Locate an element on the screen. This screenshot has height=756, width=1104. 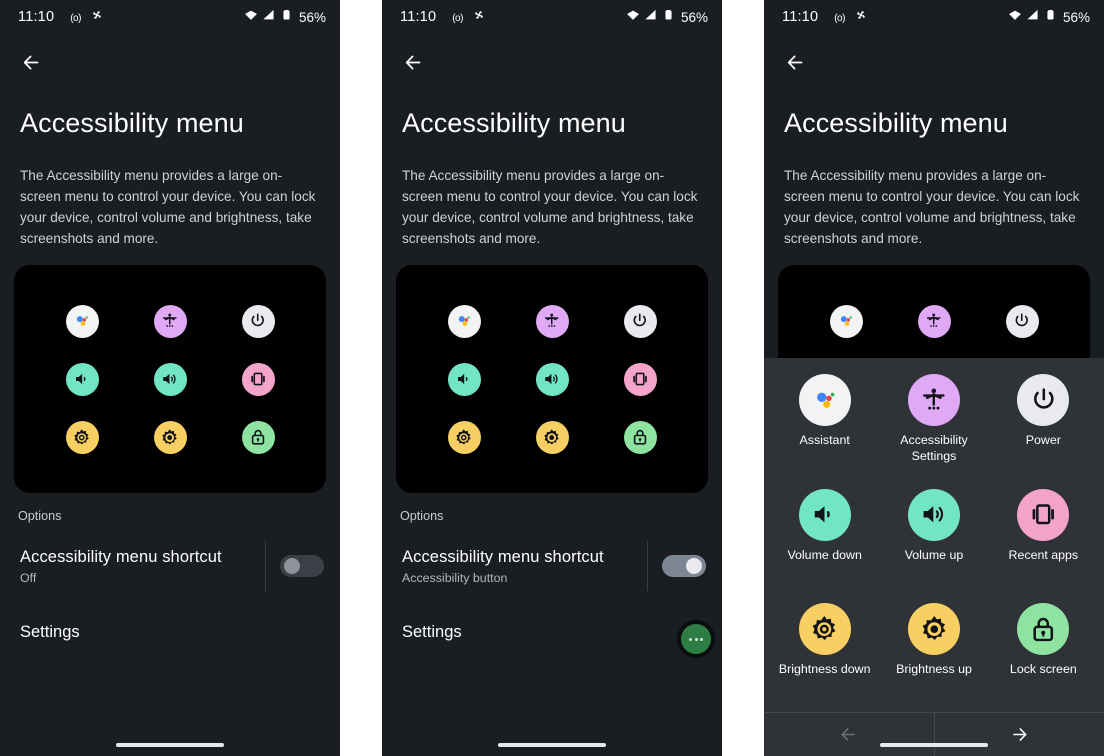
menu-item-label: Accessibility Settings is located at coordinates (934, 448).